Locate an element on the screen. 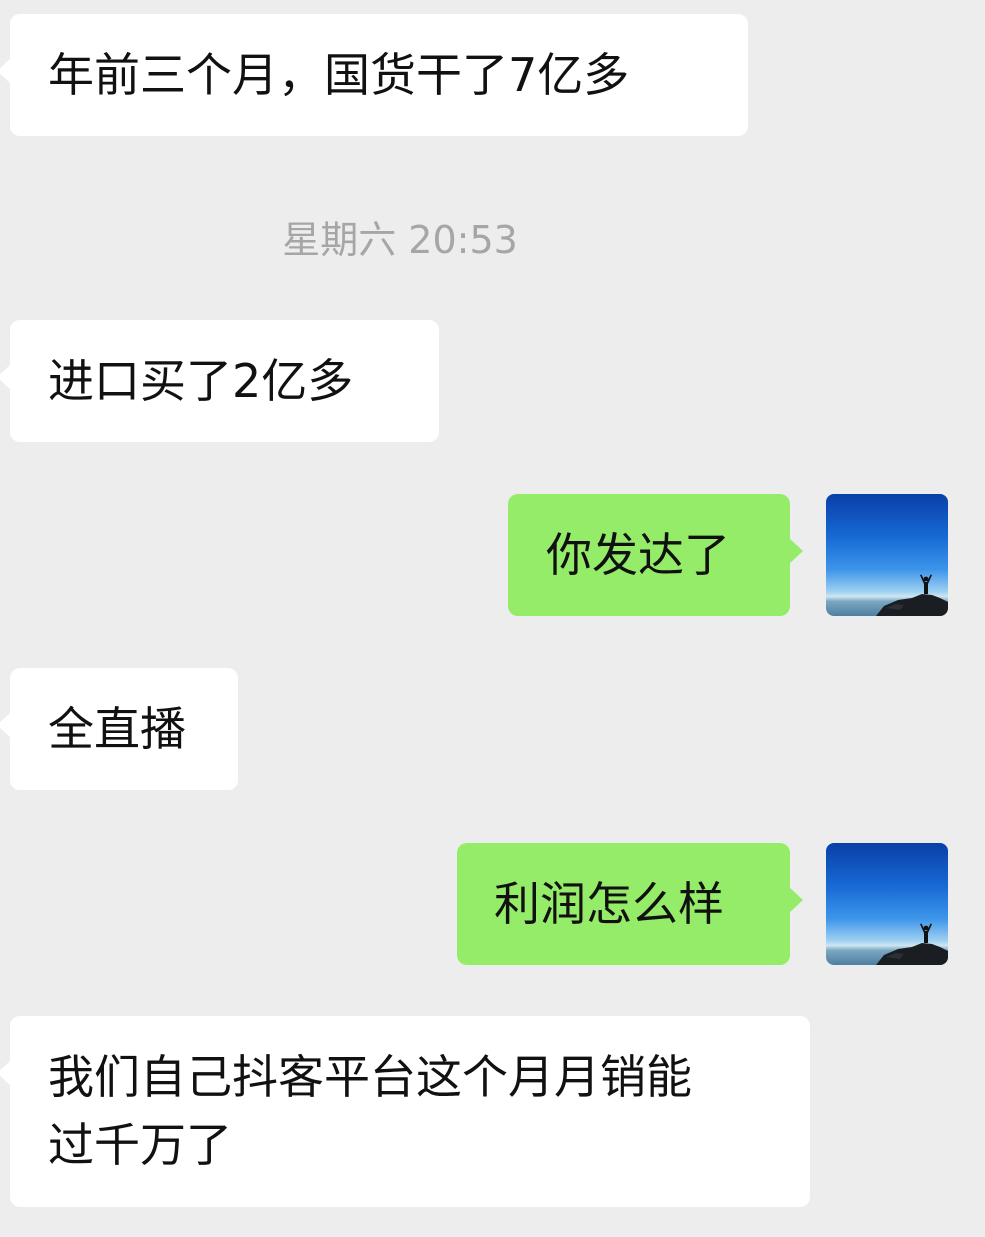 The height and width of the screenshot is (1237, 985). message-timestamp: 星期六 20:53 is located at coordinates (400, 240).